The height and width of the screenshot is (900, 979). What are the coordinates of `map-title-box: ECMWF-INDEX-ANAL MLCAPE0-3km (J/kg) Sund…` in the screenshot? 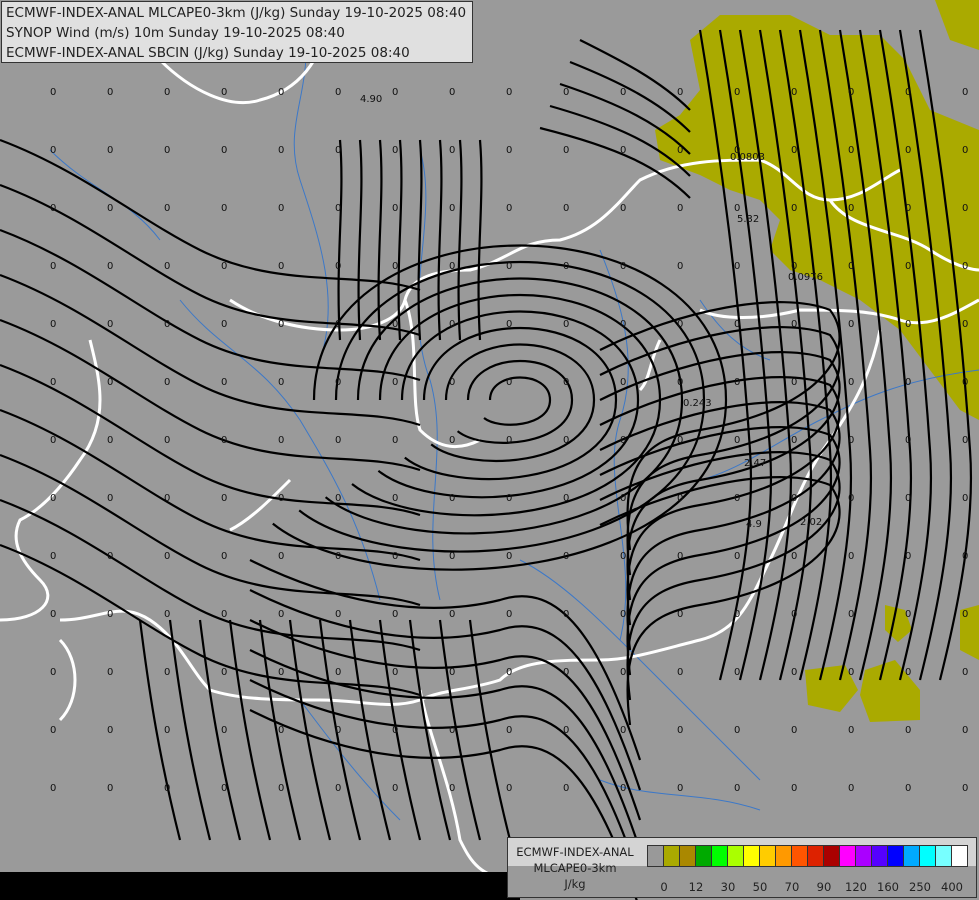 It's located at (237, 32).